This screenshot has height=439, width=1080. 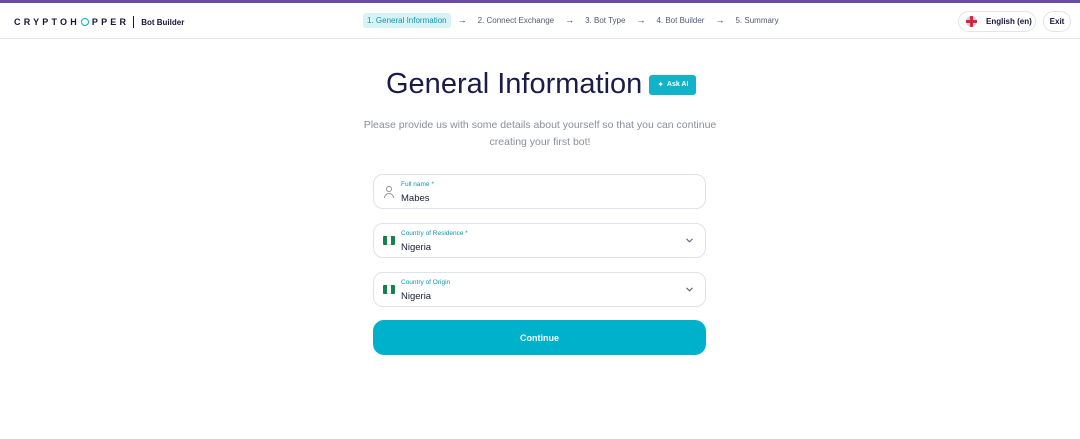 What do you see at coordinates (539, 240) in the screenshot?
I see `country-of-residence-select: Country of Residence * Nigeria` at bounding box center [539, 240].